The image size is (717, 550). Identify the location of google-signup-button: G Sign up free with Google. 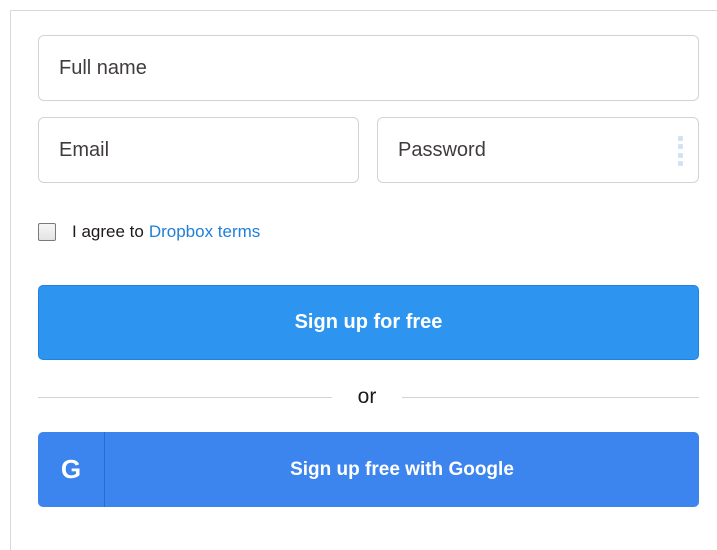
(368, 469).